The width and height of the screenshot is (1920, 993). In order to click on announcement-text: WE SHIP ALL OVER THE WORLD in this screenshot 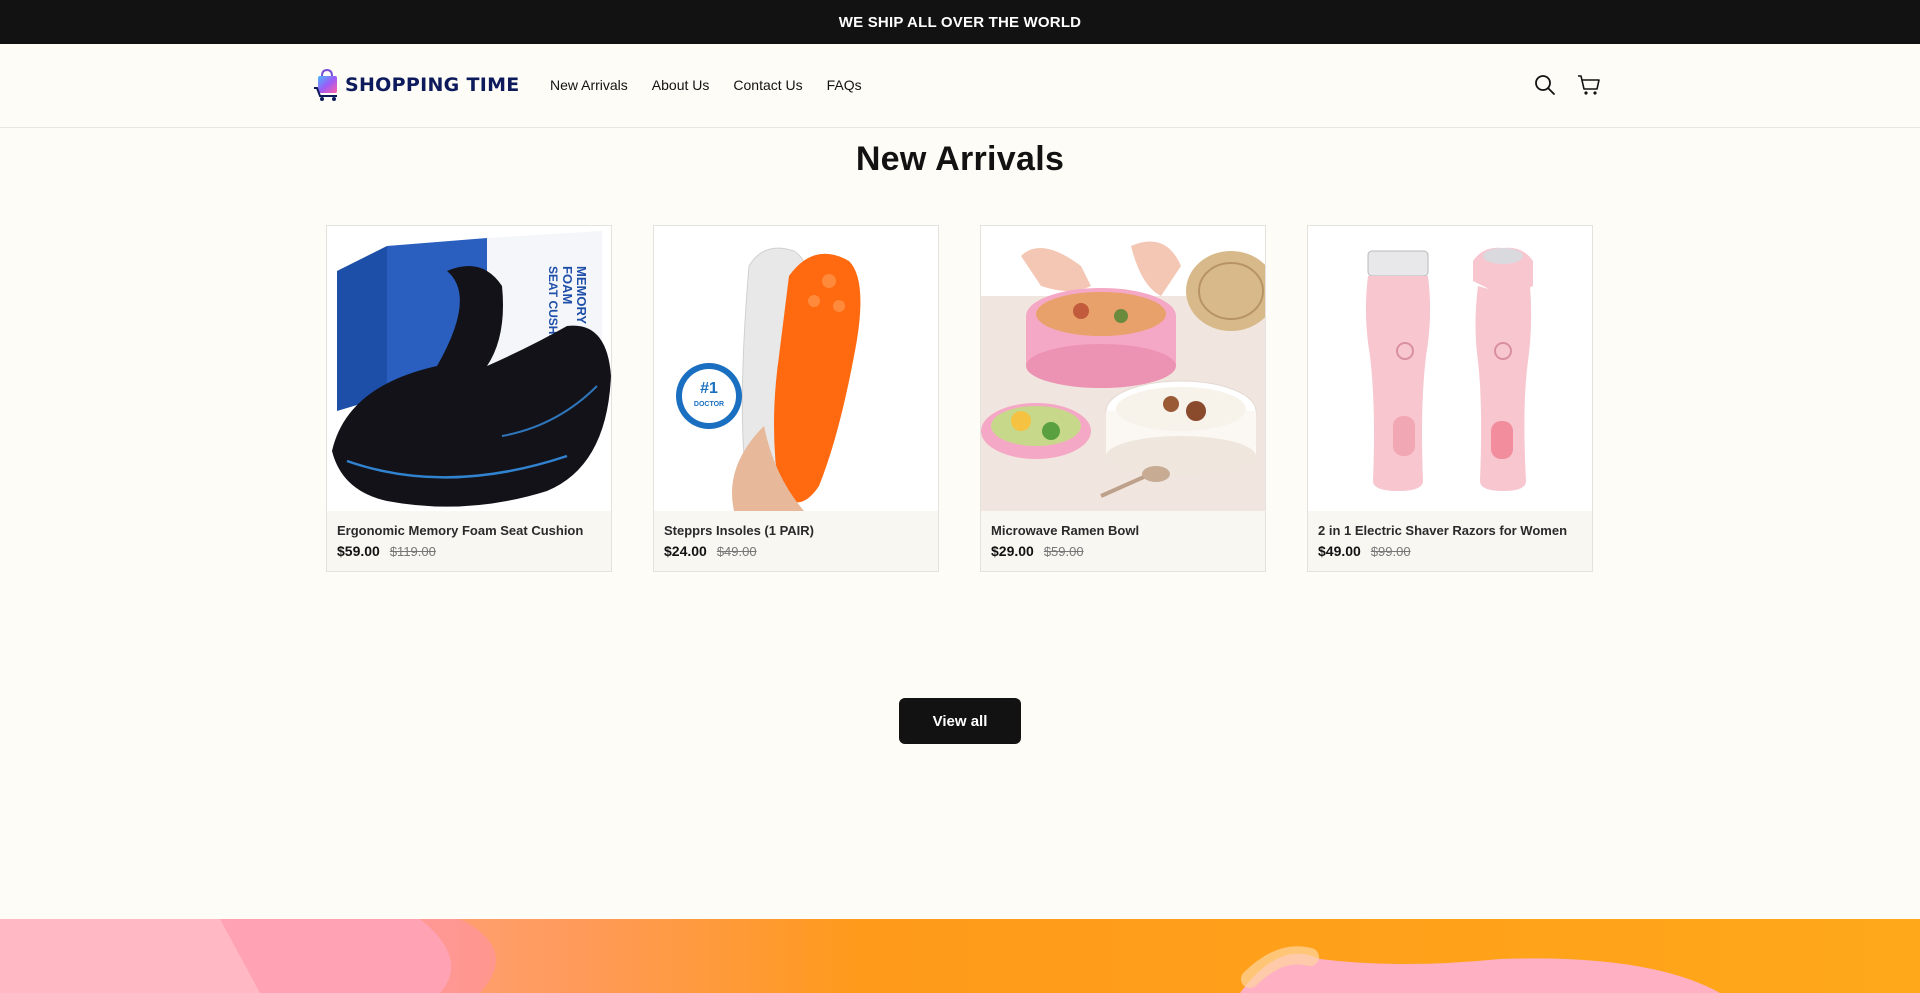, I will do `click(960, 22)`.